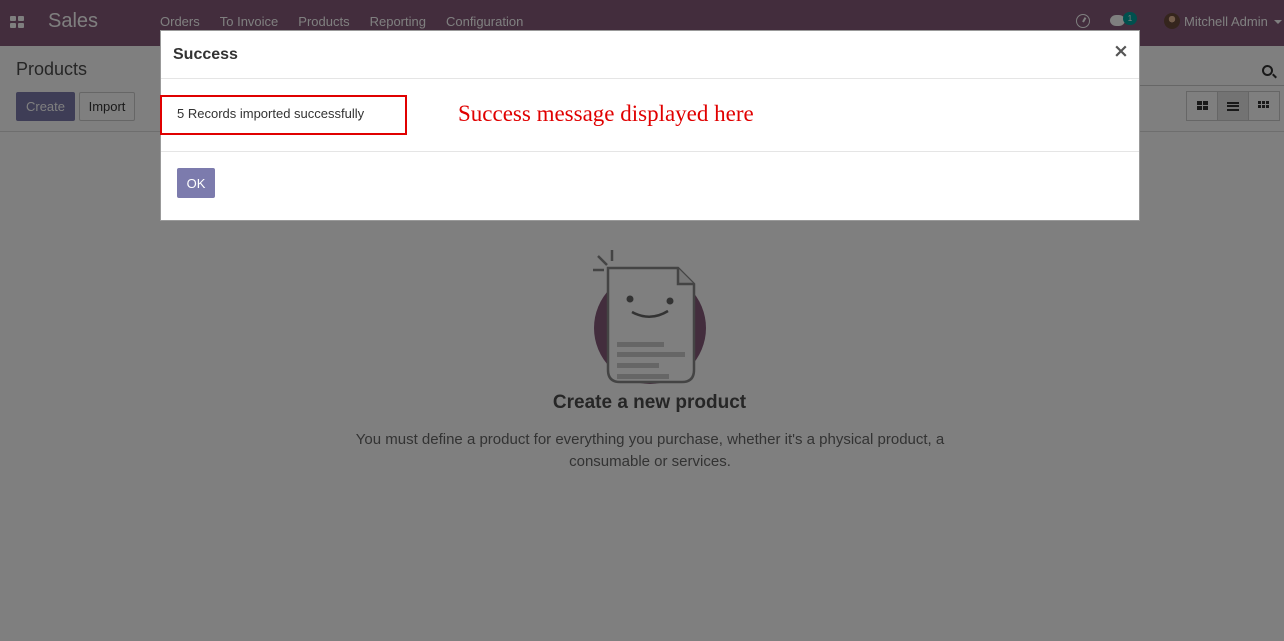 Image resolution: width=1284 pixels, height=641 pixels. What do you see at coordinates (271, 113) in the screenshot?
I see `success-message: 5 Records imported successfully` at bounding box center [271, 113].